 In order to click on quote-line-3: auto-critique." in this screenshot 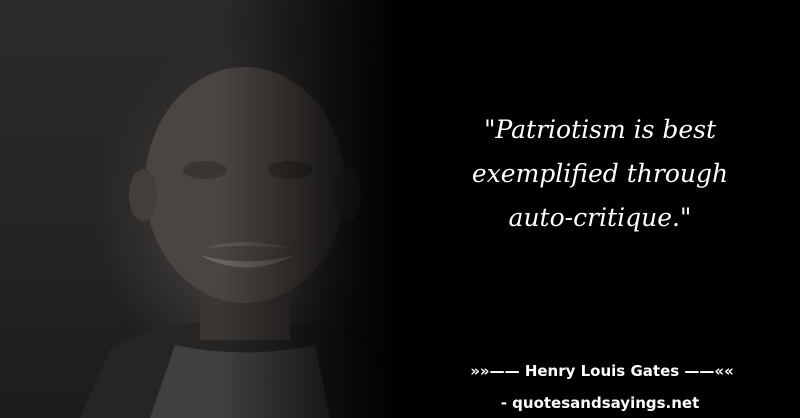, I will do `click(600, 217)`.